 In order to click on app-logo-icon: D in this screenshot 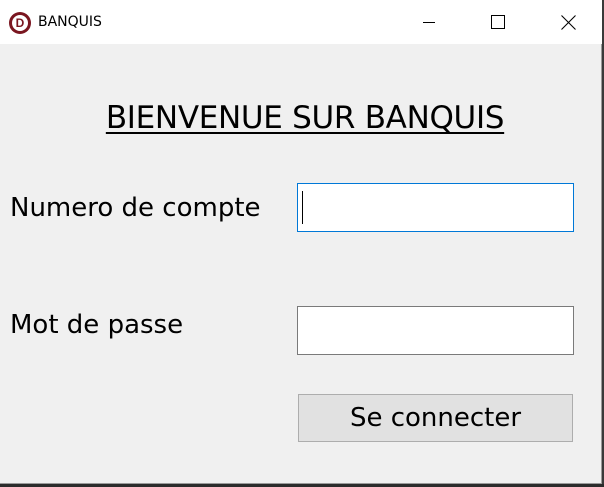, I will do `click(20, 23)`.